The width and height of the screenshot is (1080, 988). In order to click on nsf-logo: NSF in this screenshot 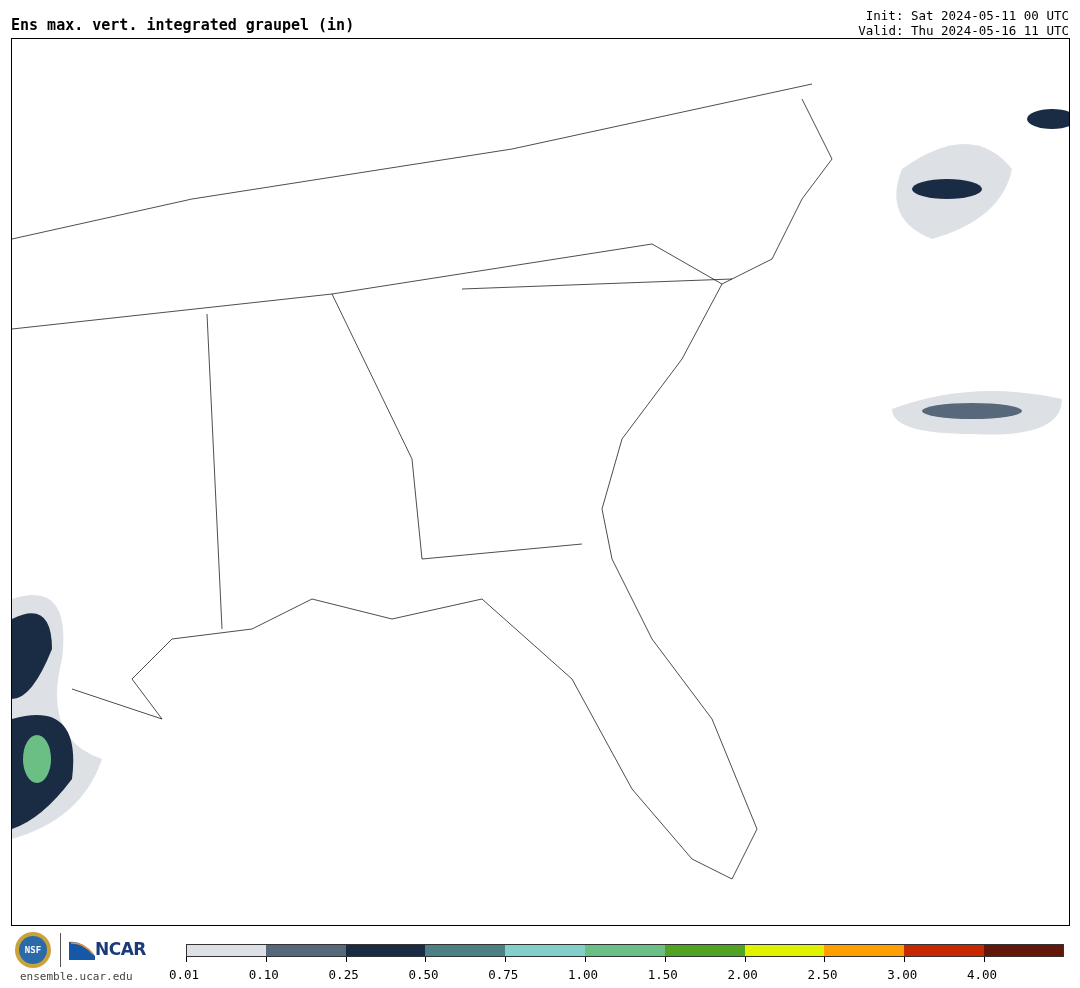, I will do `click(33, 950)`.